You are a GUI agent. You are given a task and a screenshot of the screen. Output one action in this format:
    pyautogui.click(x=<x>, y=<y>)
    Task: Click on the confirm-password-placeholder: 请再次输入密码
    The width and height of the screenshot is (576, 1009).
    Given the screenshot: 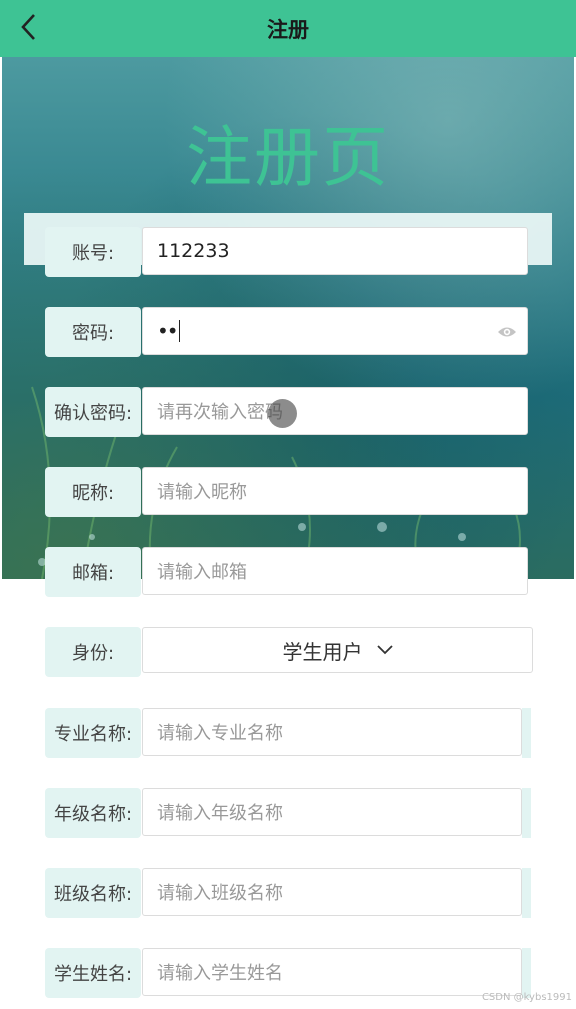 What is the action you would take?
    pyautogui.click(x=220, y=412)
    